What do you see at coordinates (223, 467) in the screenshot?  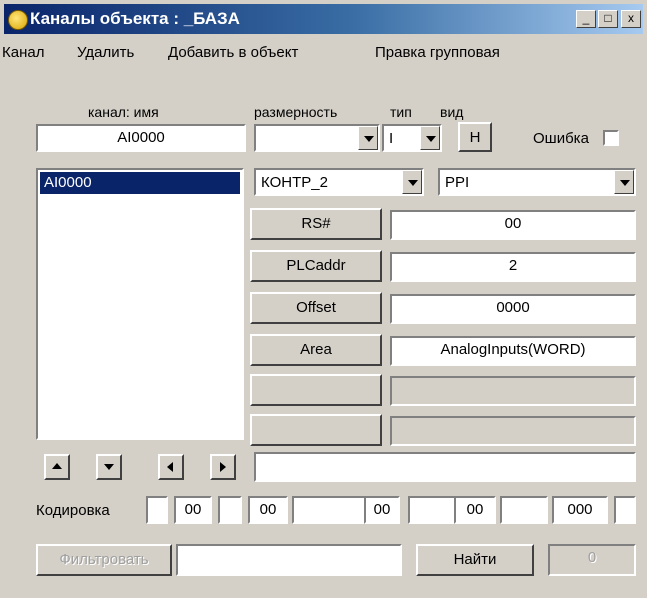 I see `move-right-icon` at bounding box center [223, 467].